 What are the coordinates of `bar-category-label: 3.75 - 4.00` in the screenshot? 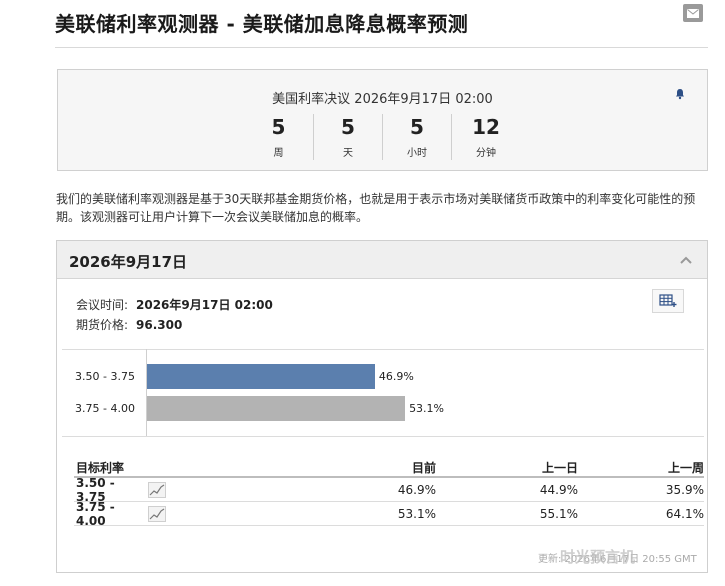 It's located at (105, 408).